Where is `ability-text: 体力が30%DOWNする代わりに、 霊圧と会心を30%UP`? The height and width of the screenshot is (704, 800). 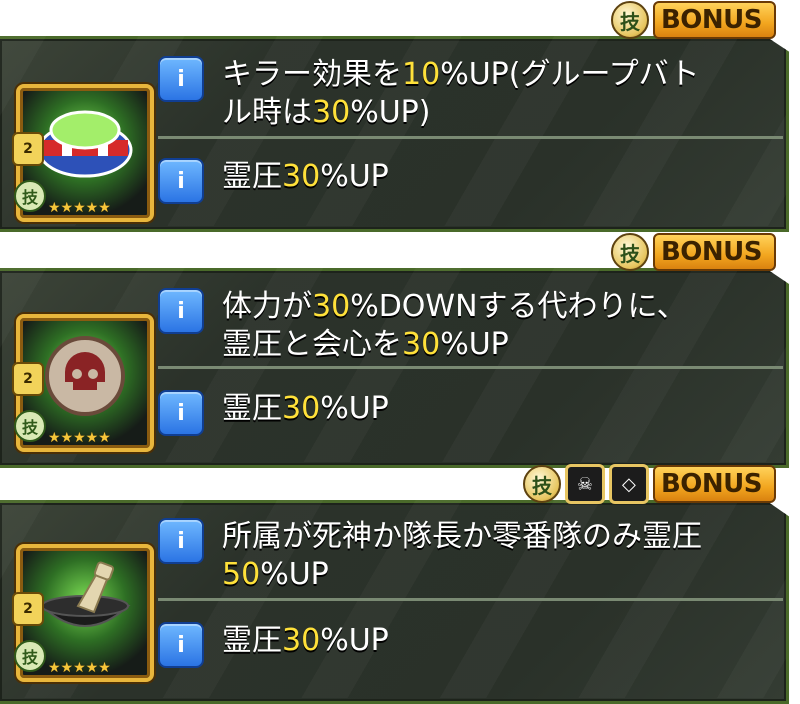
ability-text: 体力が30%DOWNする代わりに、 霊圧と会心を30%UP is located at coordinates (454, 325).